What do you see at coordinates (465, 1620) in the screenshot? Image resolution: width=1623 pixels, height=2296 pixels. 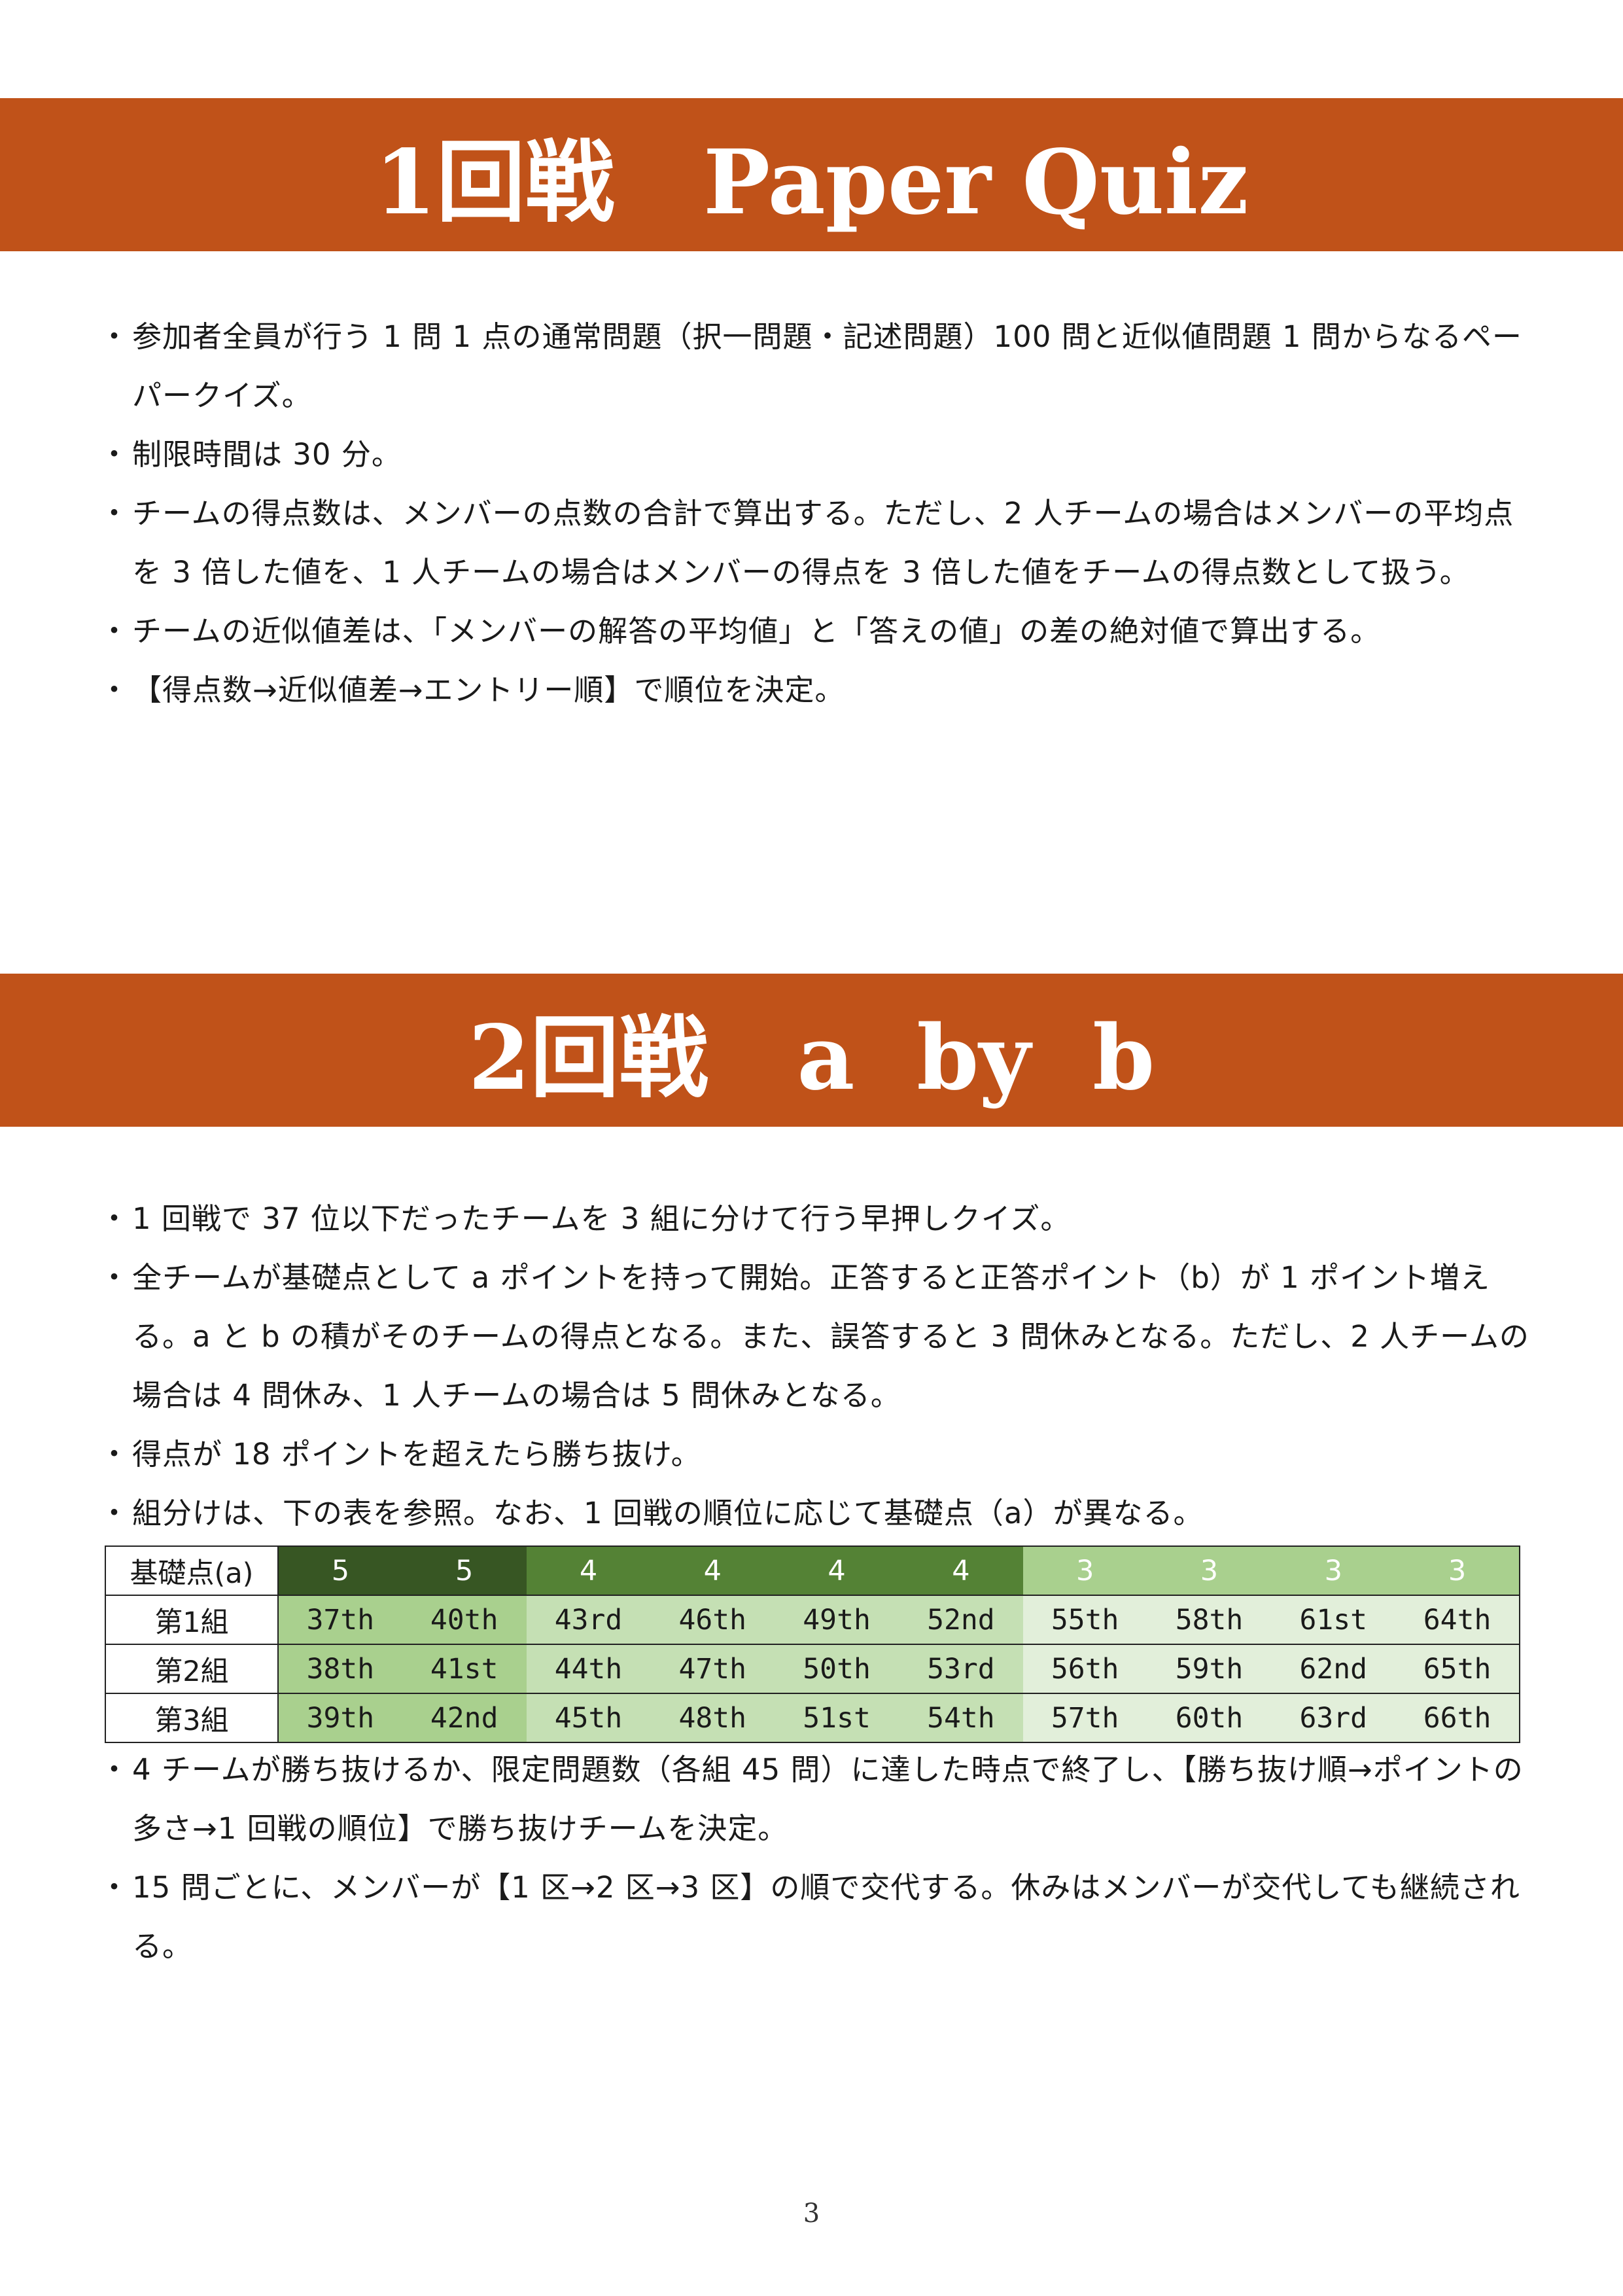 I see `rank-cell: 40th` at bounding box center [465, 1620].